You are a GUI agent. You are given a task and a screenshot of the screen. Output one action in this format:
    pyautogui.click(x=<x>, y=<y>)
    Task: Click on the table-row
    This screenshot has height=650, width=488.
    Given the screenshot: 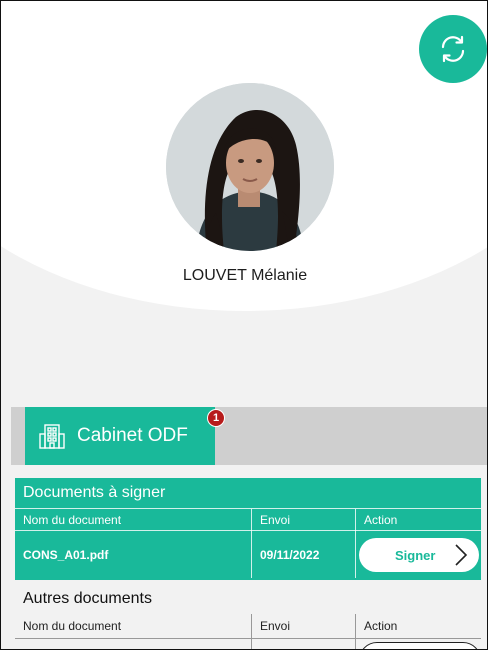 What is the action you would take?
    pyautogui.click(x=248, y=643)
    